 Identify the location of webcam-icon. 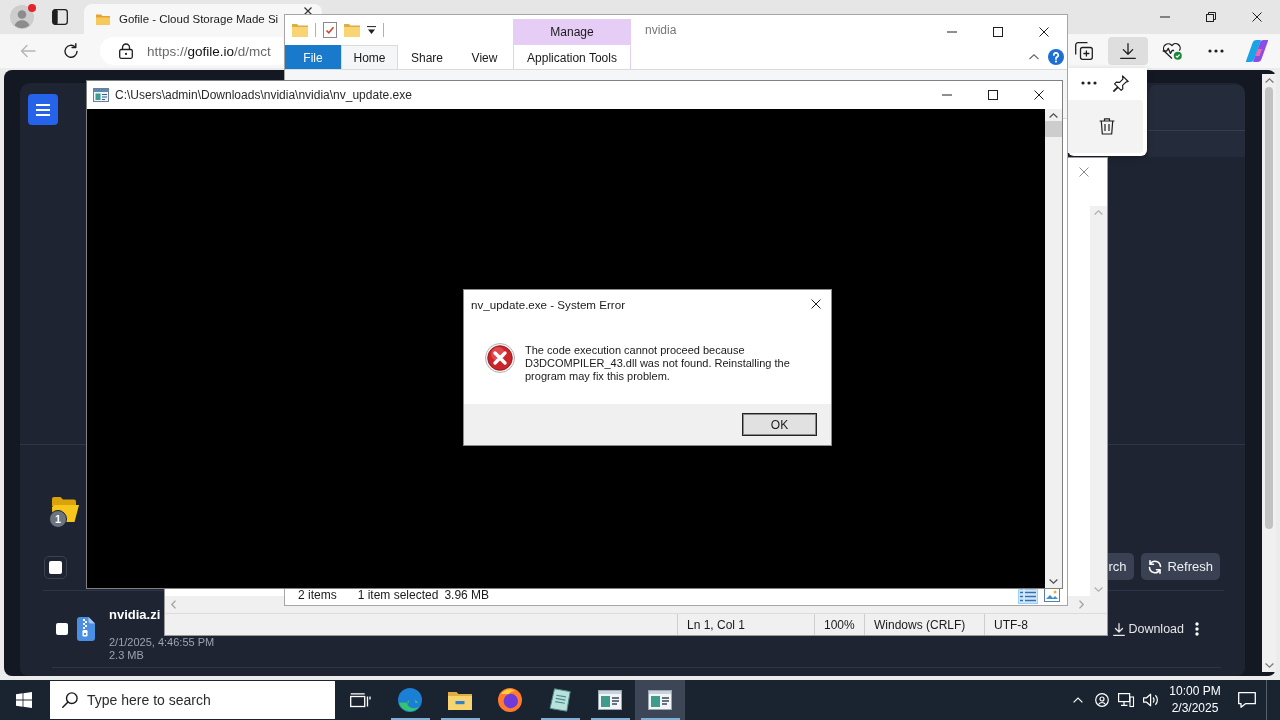
(1102, 700).